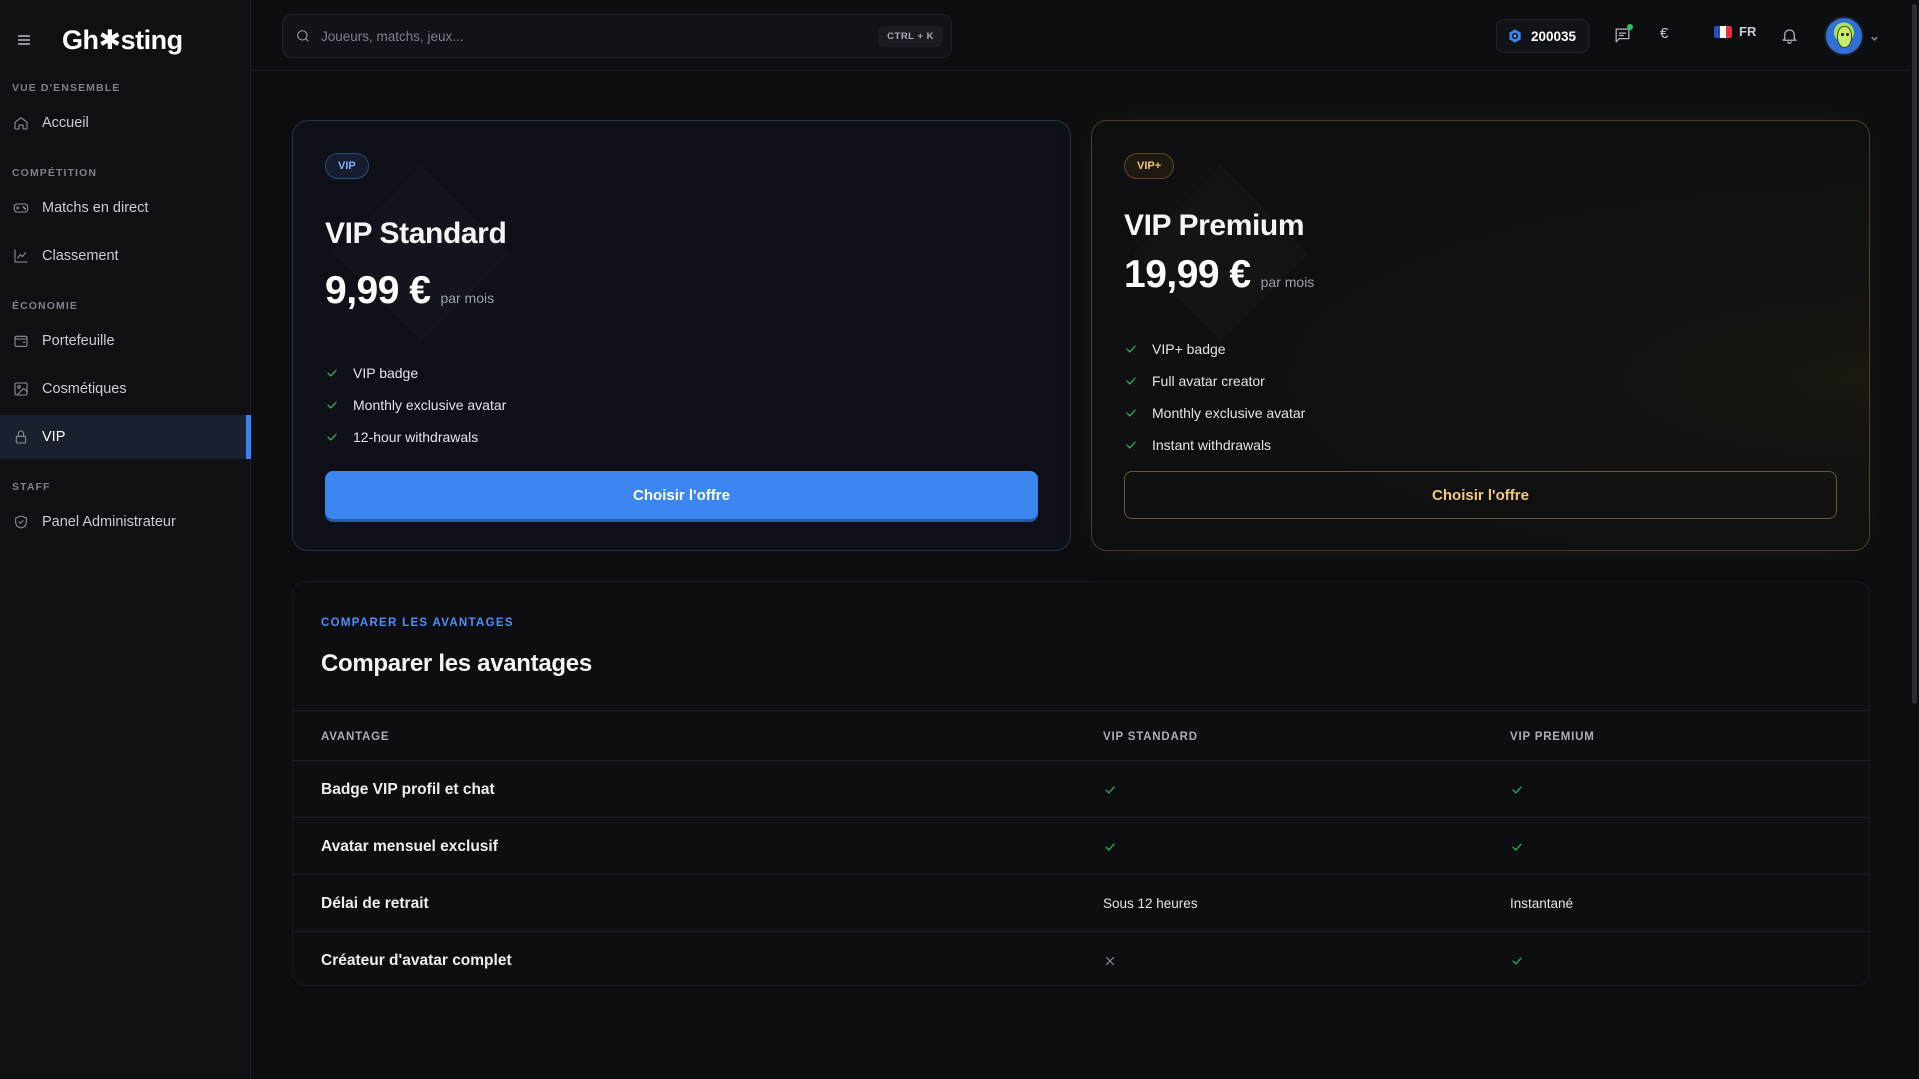 Image resolution: width=1919 pixels, height=1079 pixels. I want to click on plan-badge: VIP, so click(347, 166).